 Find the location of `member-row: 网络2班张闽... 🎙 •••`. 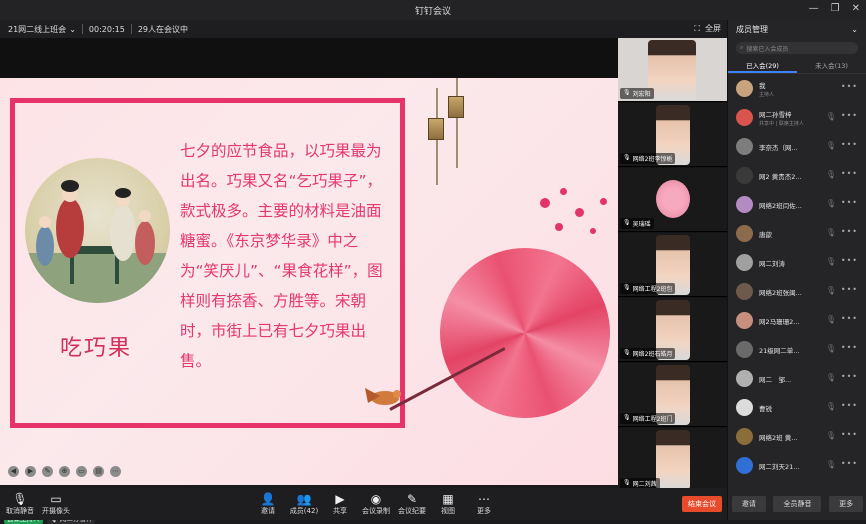

member-row: 网络2班张闽... 🎙 ••• is located at coordinates (797, 291).